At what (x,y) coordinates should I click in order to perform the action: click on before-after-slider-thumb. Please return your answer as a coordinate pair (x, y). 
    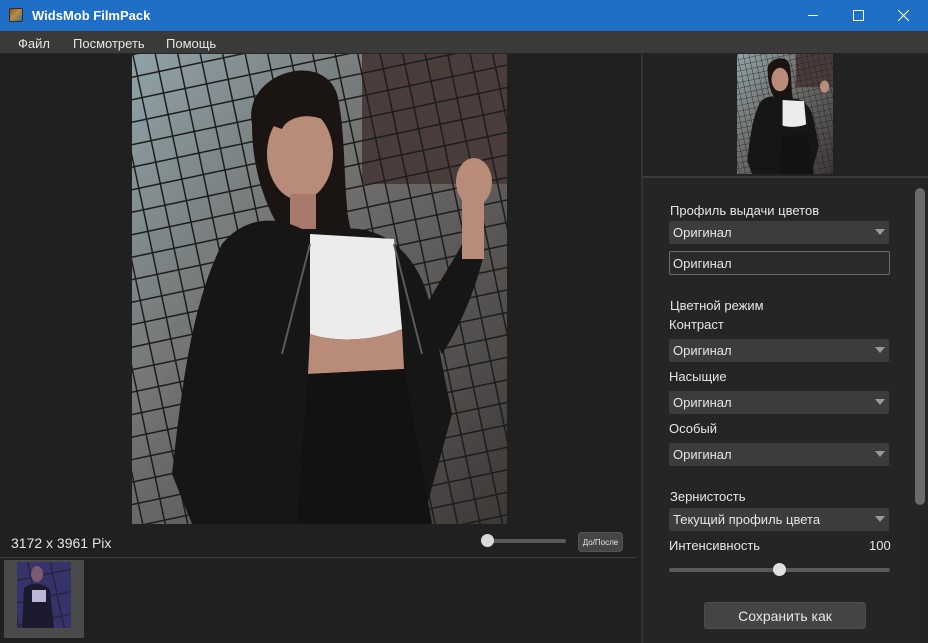
    Looking at the image, I should click on (487, 540).